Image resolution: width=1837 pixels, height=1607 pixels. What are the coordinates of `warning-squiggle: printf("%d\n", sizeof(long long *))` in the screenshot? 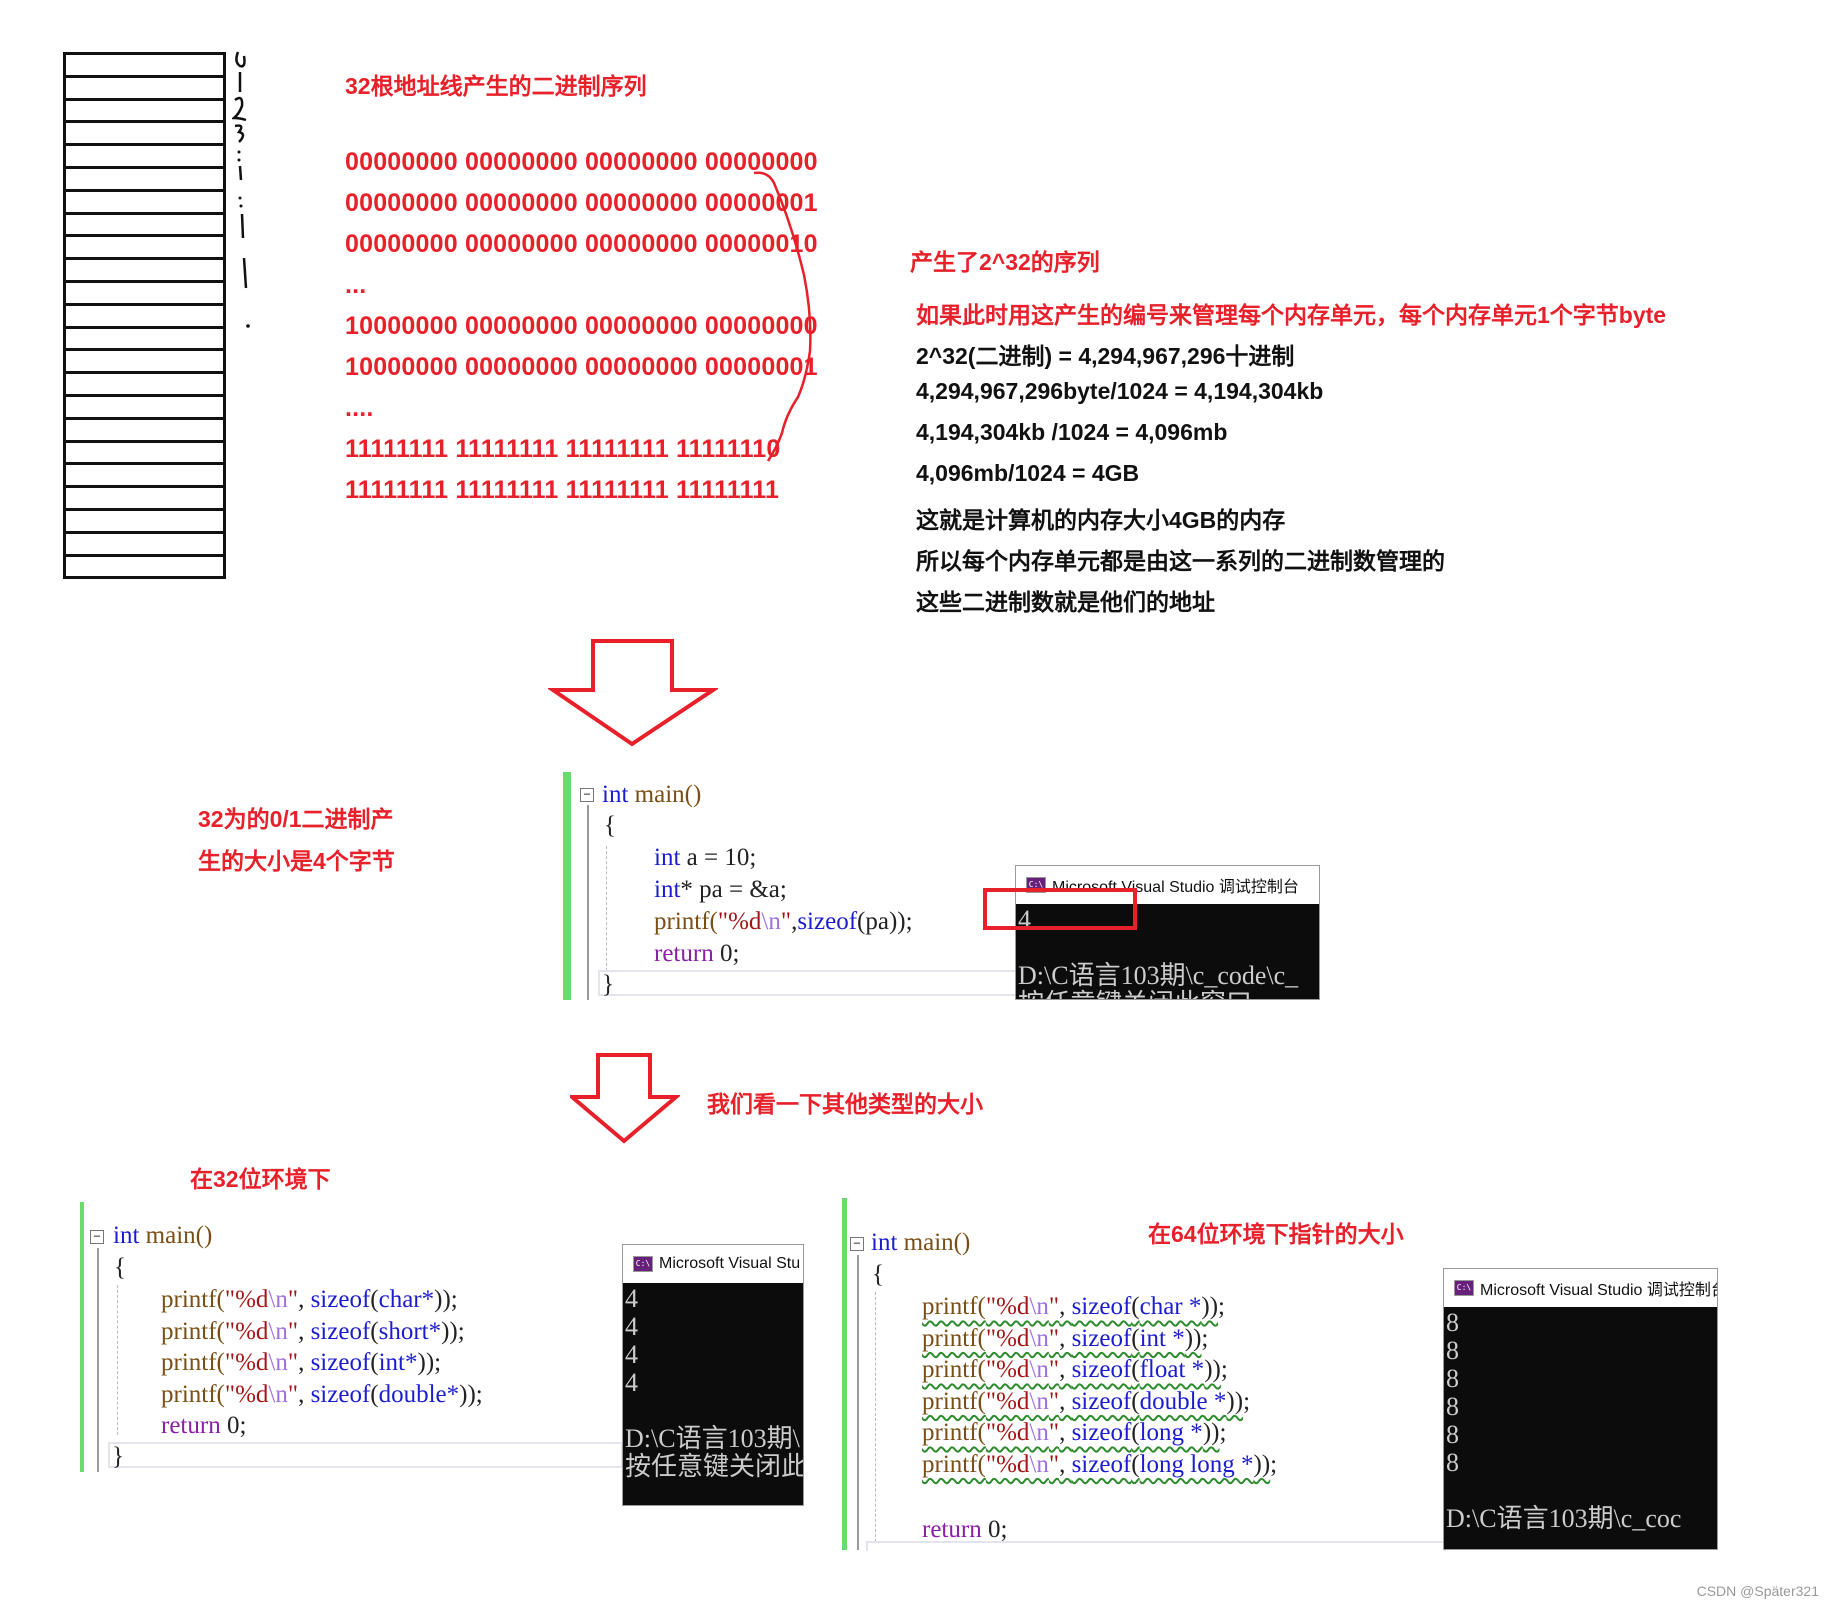 It's located at (1096, 1464).